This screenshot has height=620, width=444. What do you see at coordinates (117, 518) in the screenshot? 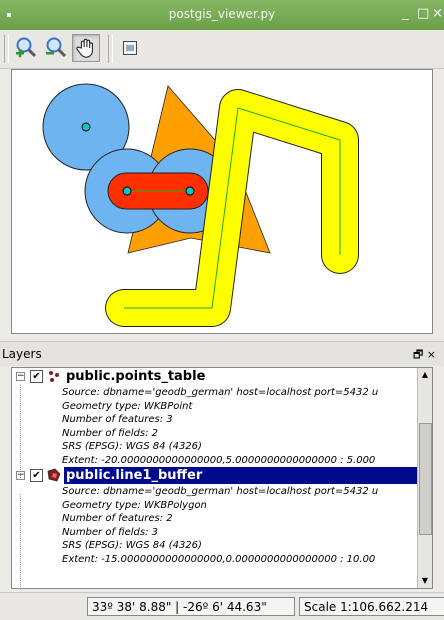
I see `layer-info-features: Number of features: 2` at bounding box center [117, 518].